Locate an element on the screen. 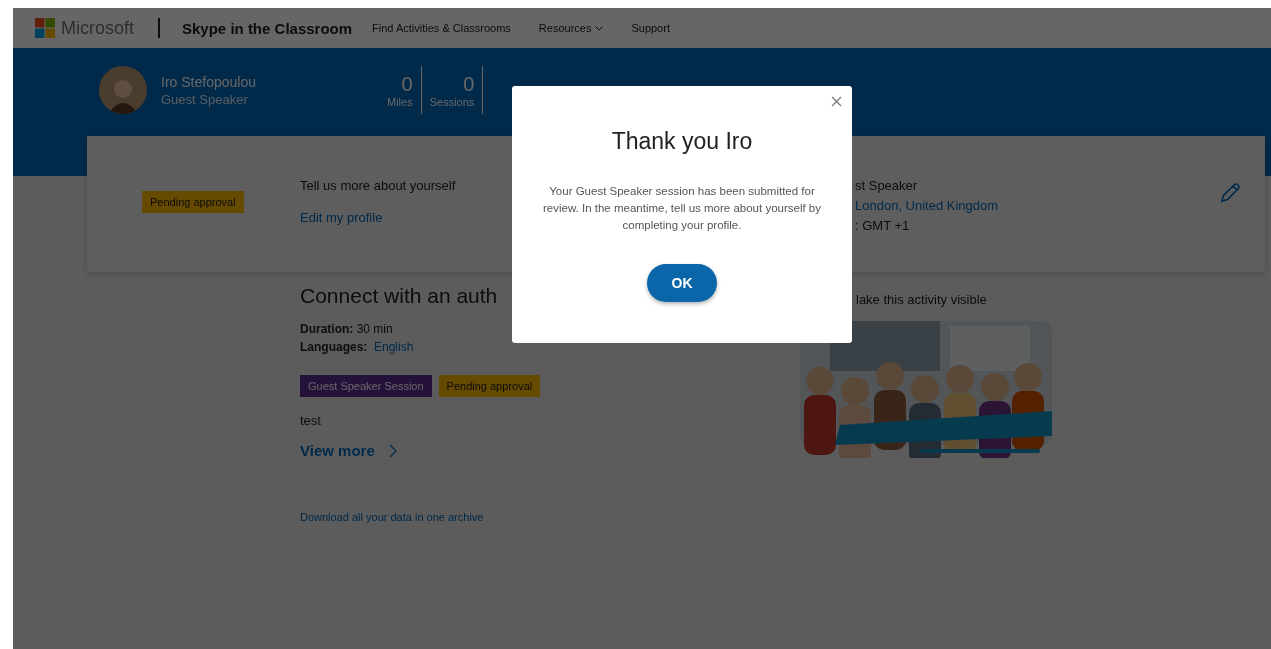 The height and width of the screenshot is (649, 1271). stat-label: Miles is located at coordinates (400, 101).